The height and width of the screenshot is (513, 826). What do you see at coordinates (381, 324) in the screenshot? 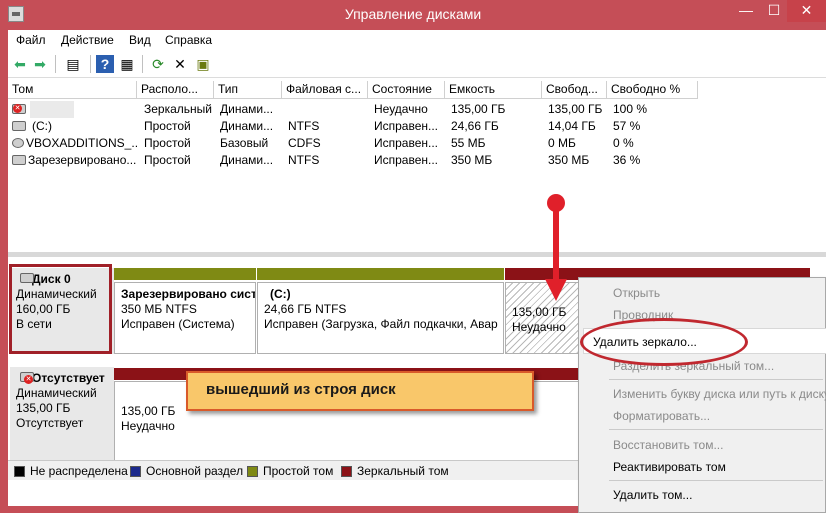
I see `partition-status: Исправен (Загрузка, Файл подкачки, Авар` at bounding box center [381, 324].